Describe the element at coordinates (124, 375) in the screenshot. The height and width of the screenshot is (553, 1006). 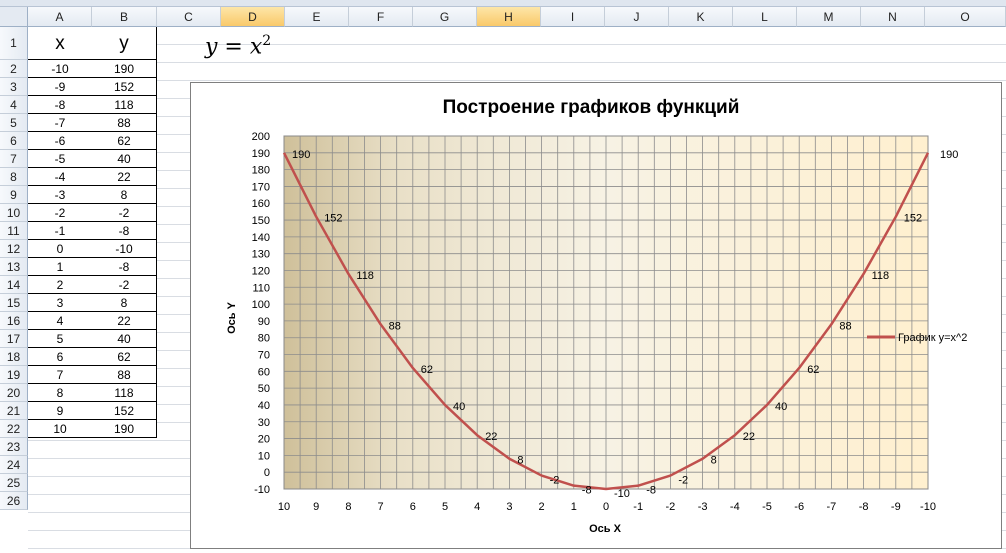
I see `cell-y-19: 88` at that location.